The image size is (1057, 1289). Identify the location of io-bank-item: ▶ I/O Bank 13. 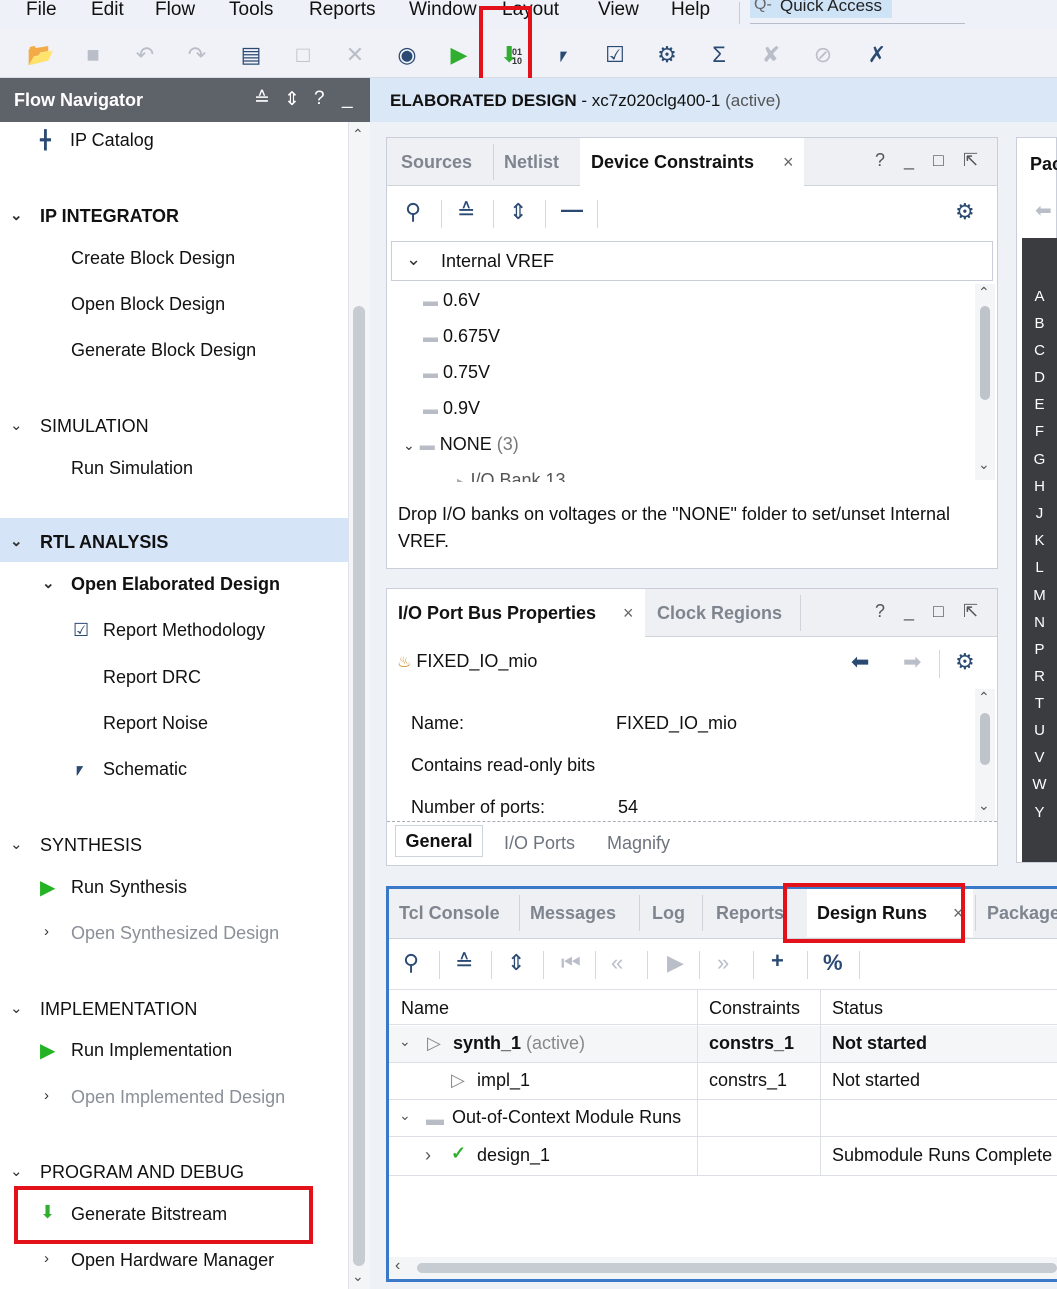
(511, 476).